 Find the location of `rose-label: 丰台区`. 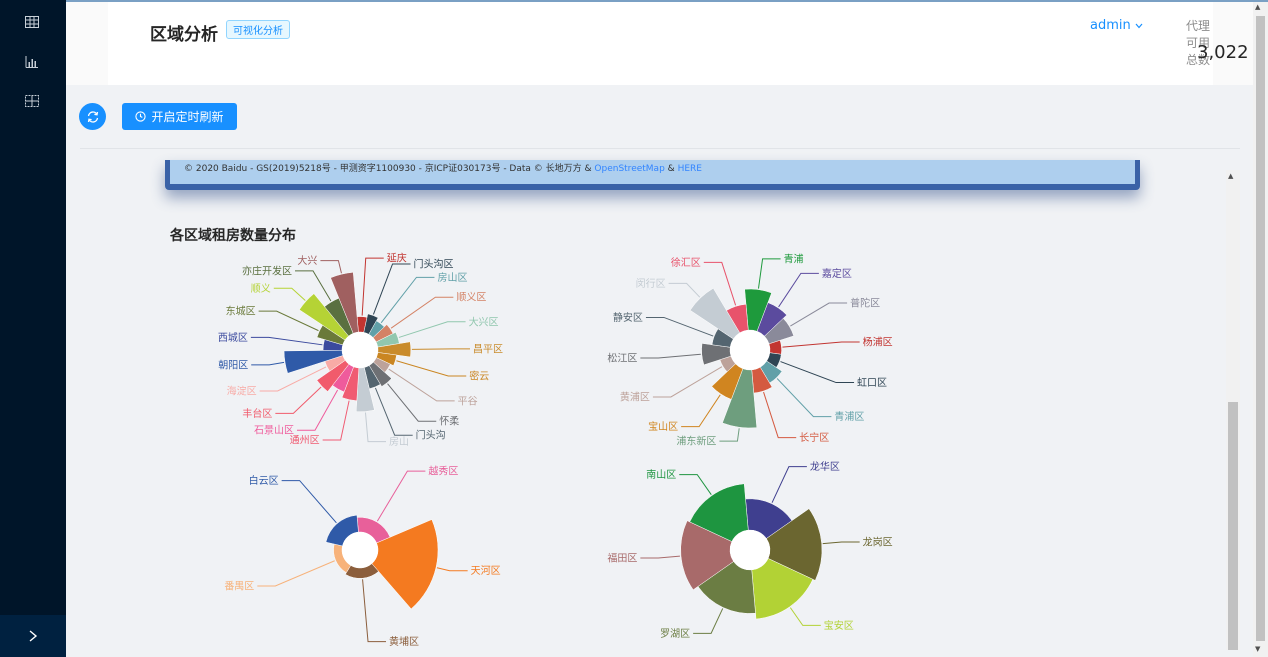

rose-label: 丰台区 is located at coordinates (257, 413).